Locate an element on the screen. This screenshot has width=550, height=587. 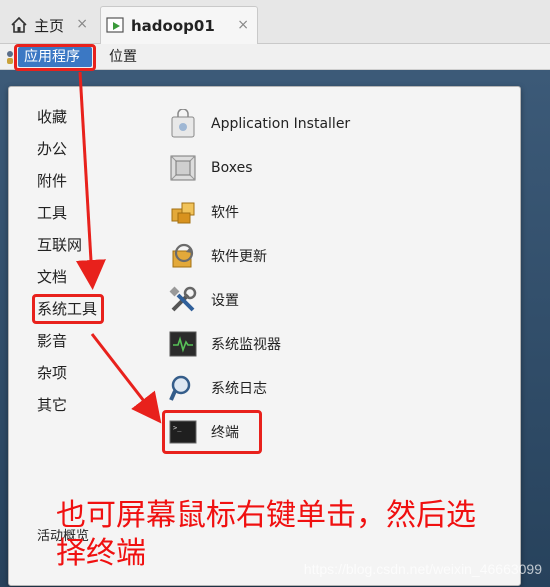
annotation-text-line1: 也可屏幕鼠标右键单击，然后选 is located at coordinates (266, 515).